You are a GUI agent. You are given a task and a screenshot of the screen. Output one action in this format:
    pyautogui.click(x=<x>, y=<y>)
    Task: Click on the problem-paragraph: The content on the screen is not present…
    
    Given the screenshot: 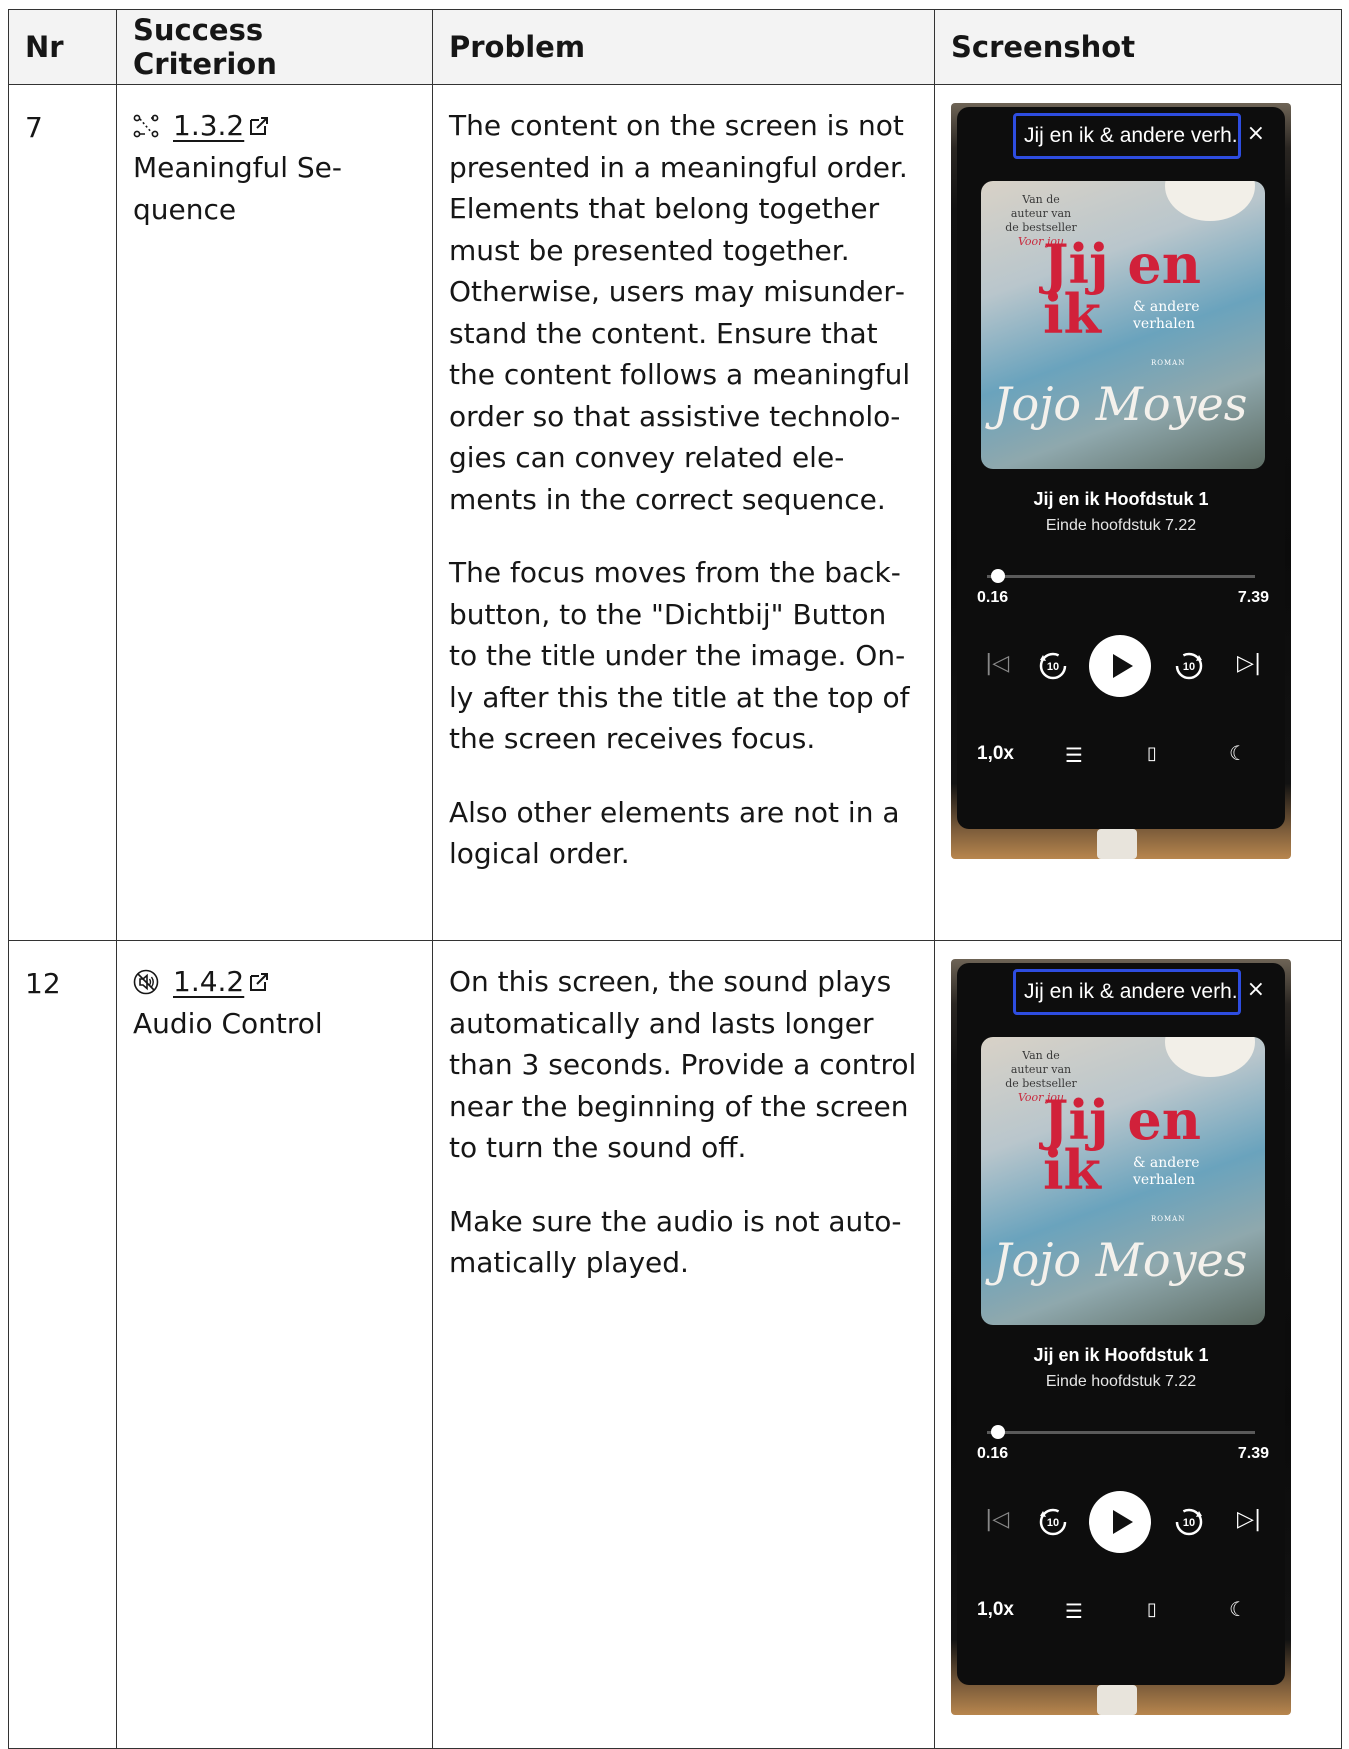 What is the action you would take?
    pyautogui.click(x=680, y=312)
    